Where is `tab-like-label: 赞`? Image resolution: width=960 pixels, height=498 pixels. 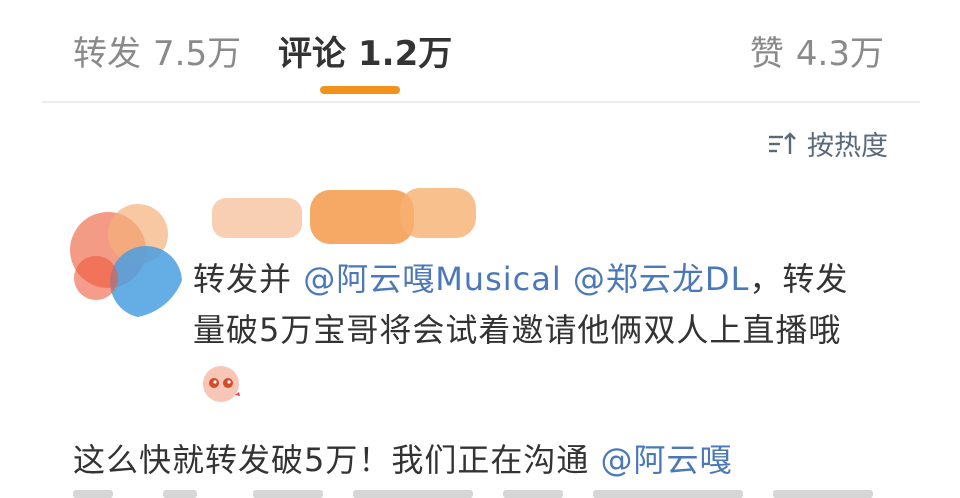
tab-like-label: 赞 is located at coordinates (766, 54).